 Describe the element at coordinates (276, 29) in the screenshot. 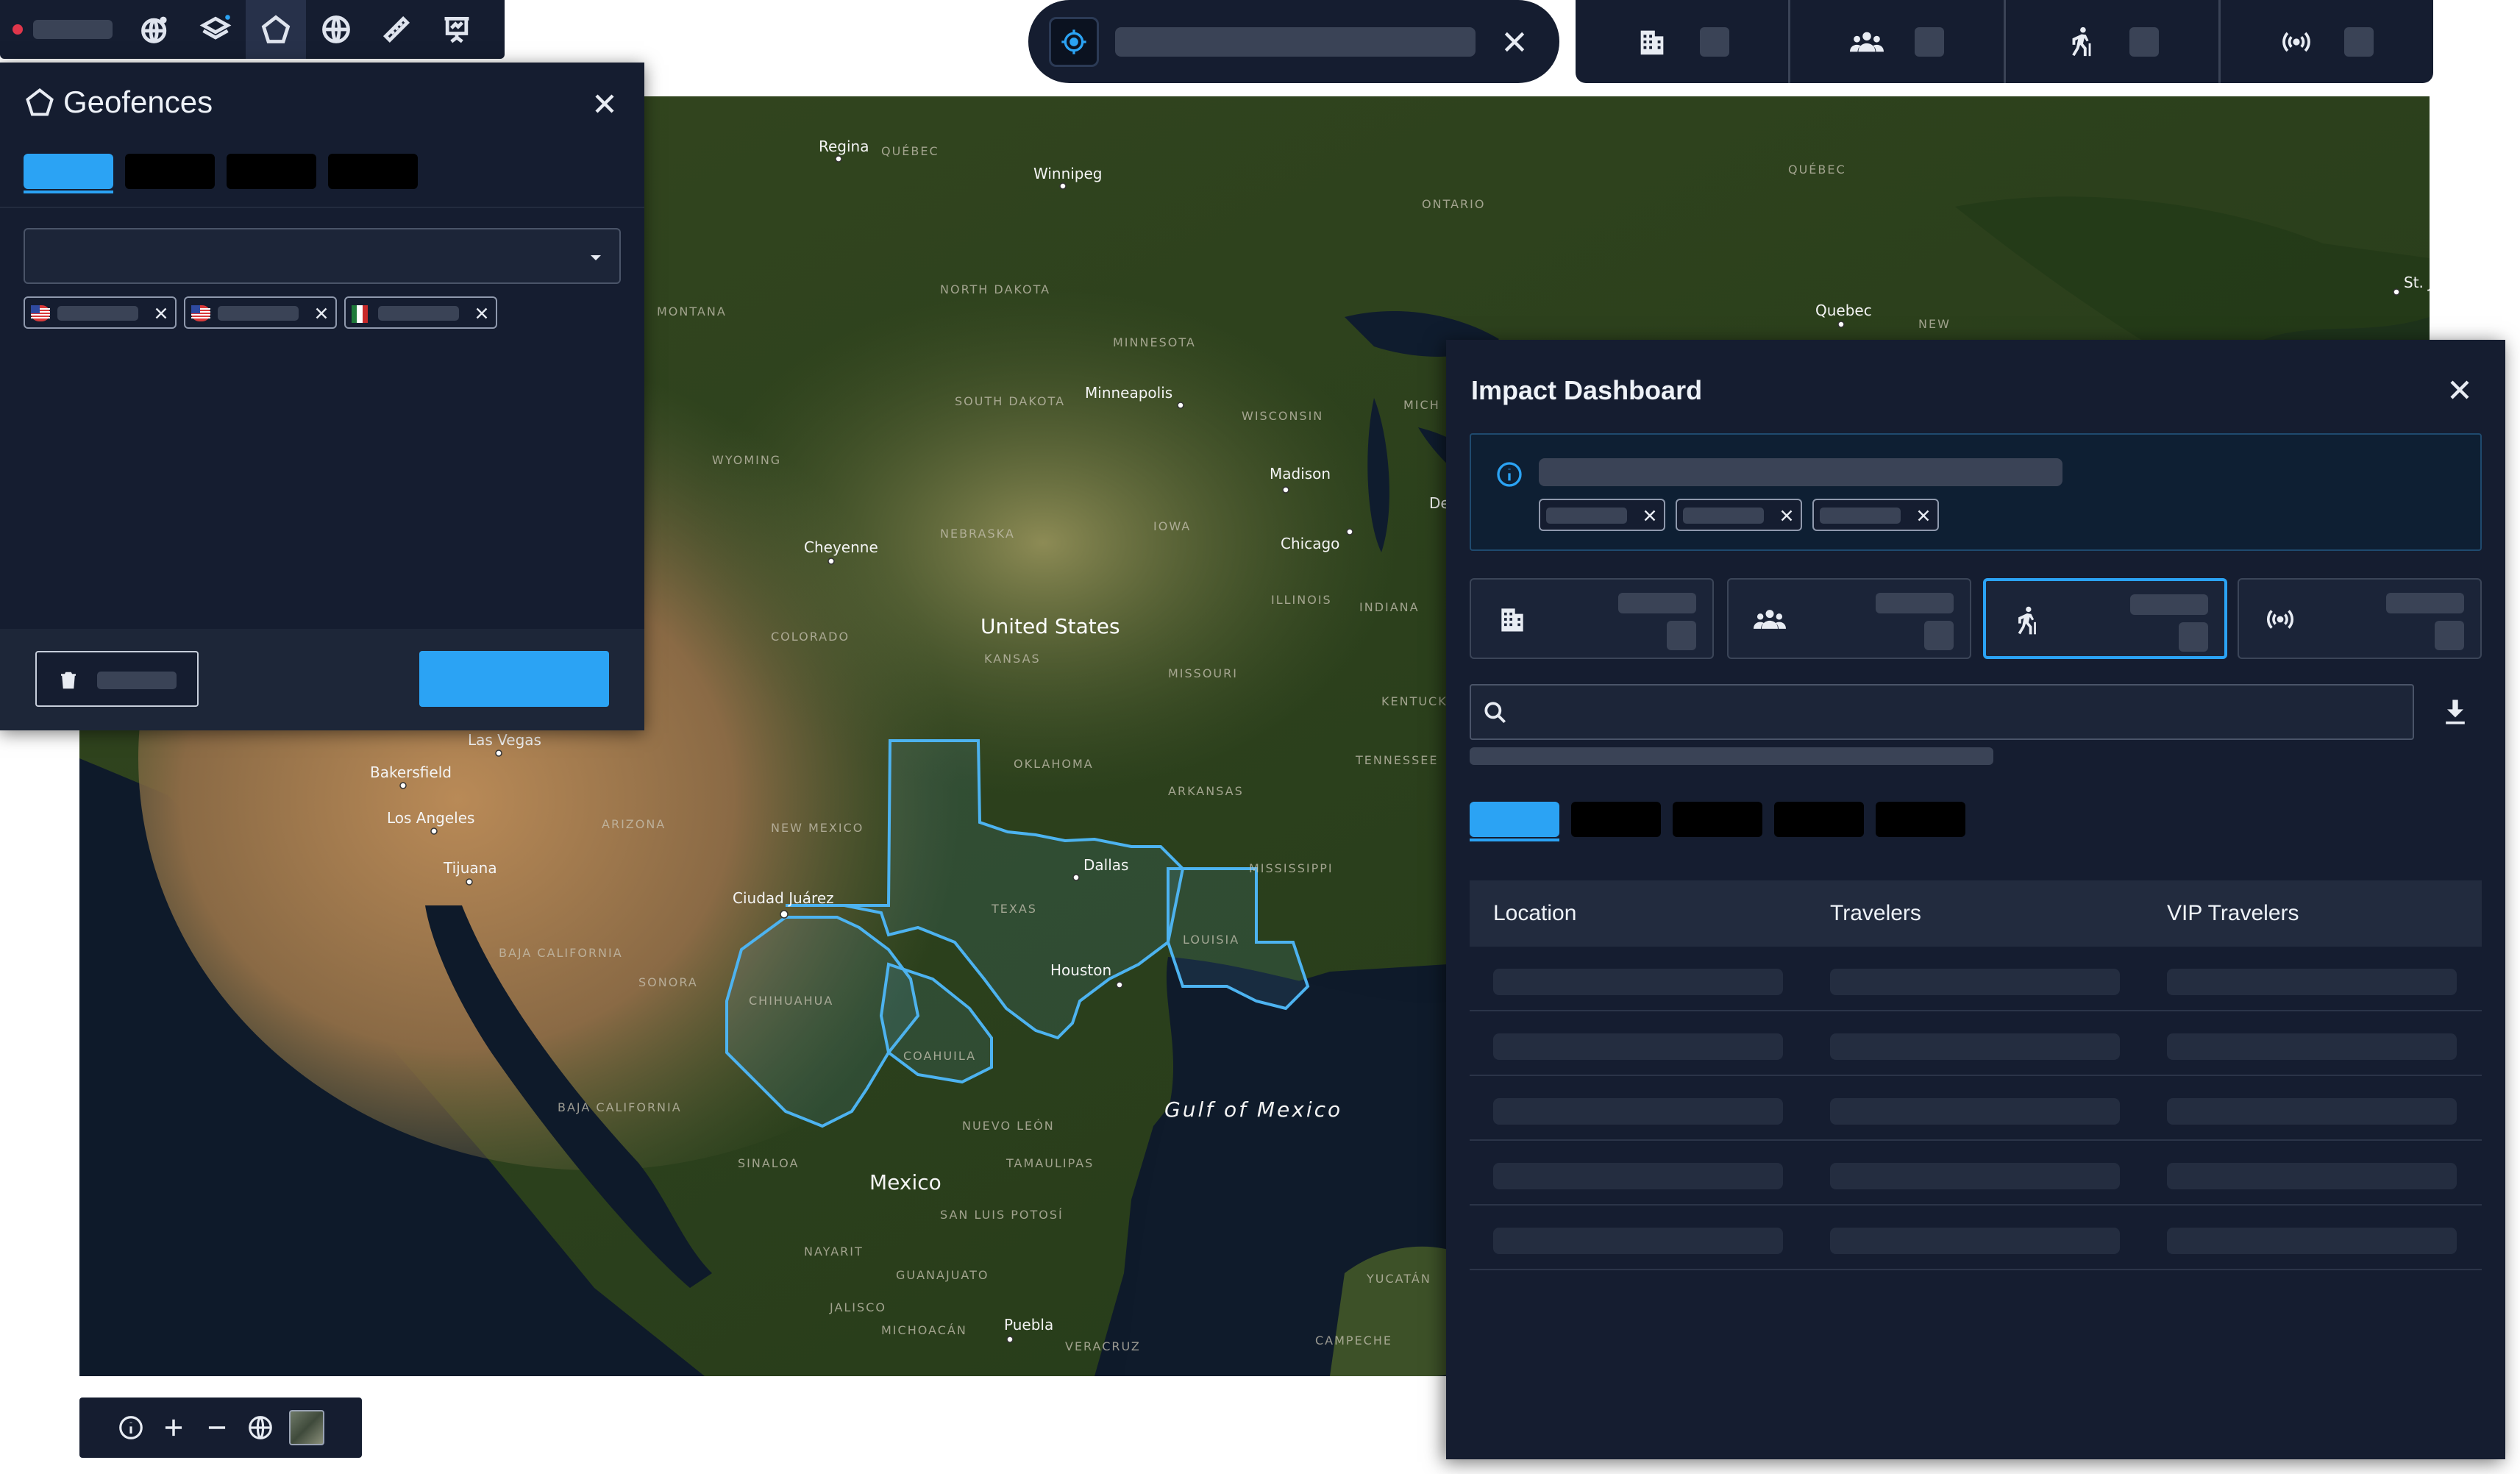

I see `geofence-tool` at that location.